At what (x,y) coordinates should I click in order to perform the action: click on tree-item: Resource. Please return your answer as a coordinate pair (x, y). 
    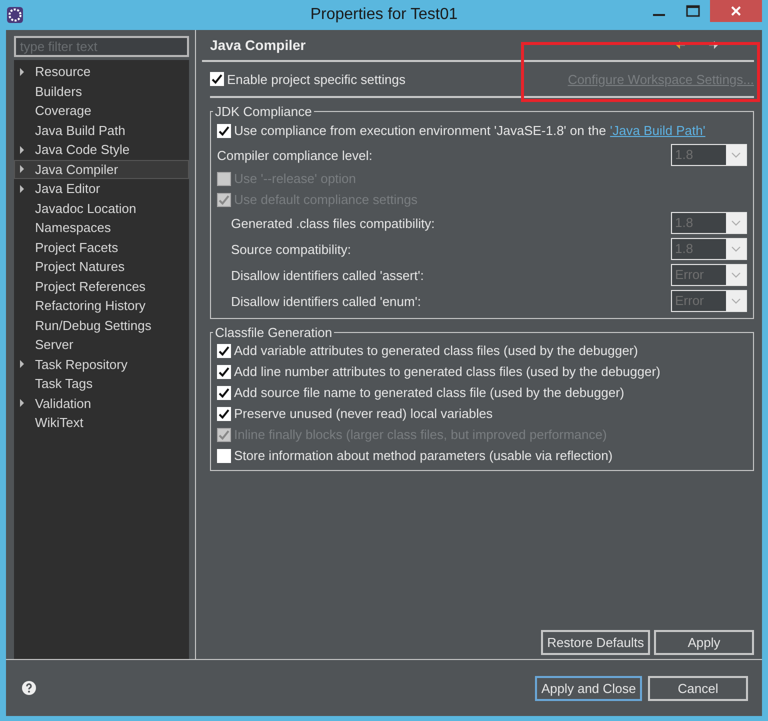
    Looking at the image, I should click on (101, 72).